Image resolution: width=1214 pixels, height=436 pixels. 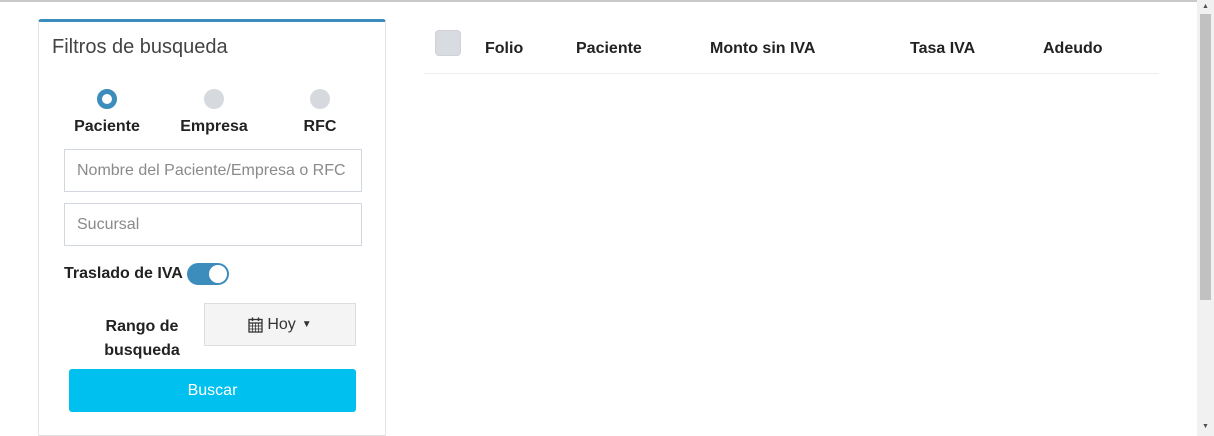 What do you see at coordinates (609, 49) in the screenshot?
I see `column-paciente: Paciente` at bounding box center [609, 49].